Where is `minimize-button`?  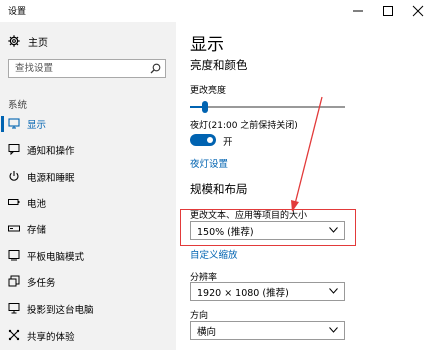 minimize-button is located at coordinates (358, 11).